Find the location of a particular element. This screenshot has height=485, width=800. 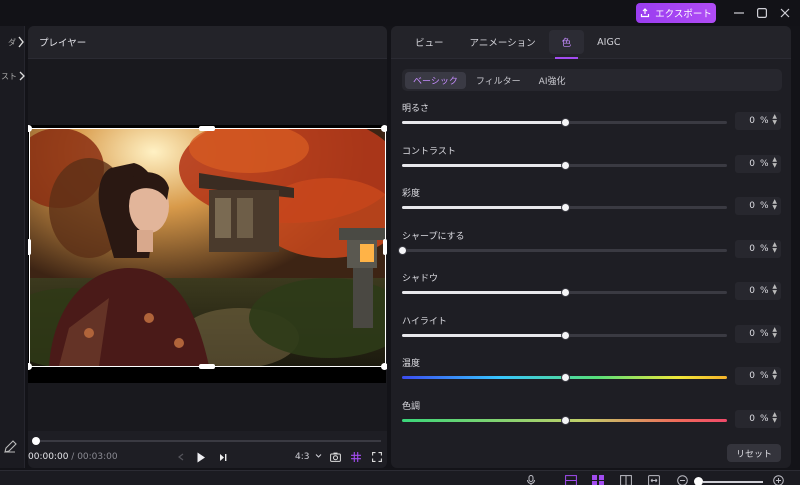

play-button is located at coordinates (201, 457).